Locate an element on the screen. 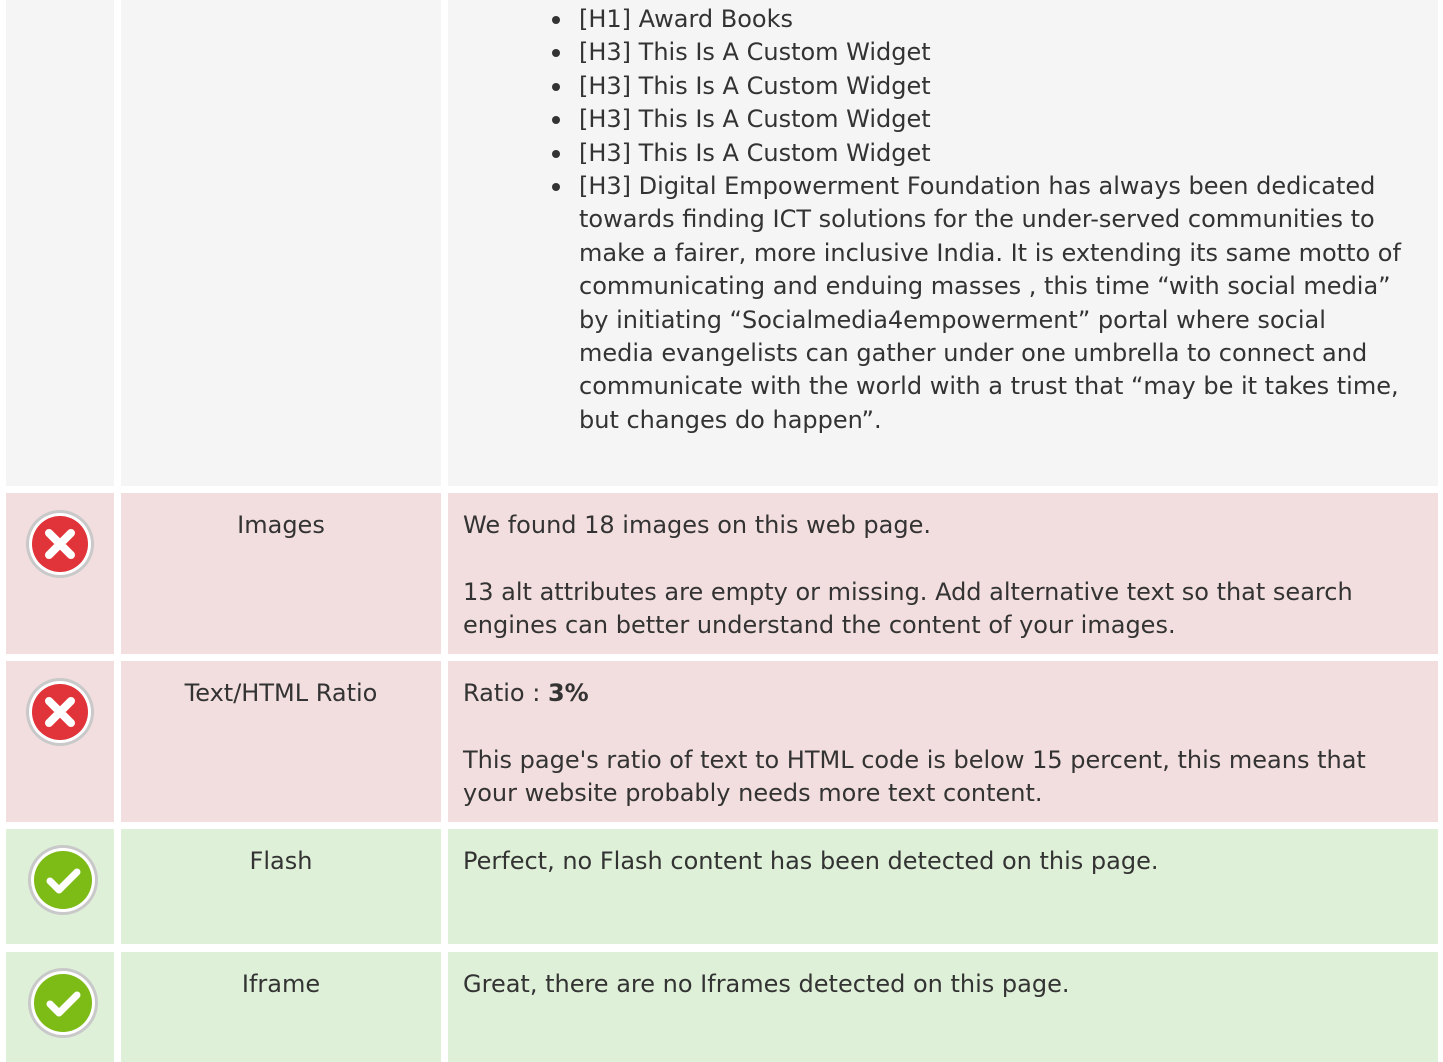 The height and width of the screenshot is (1062, 1443). ratio-prefix: Ratio : is located at coordinates (505, 693).